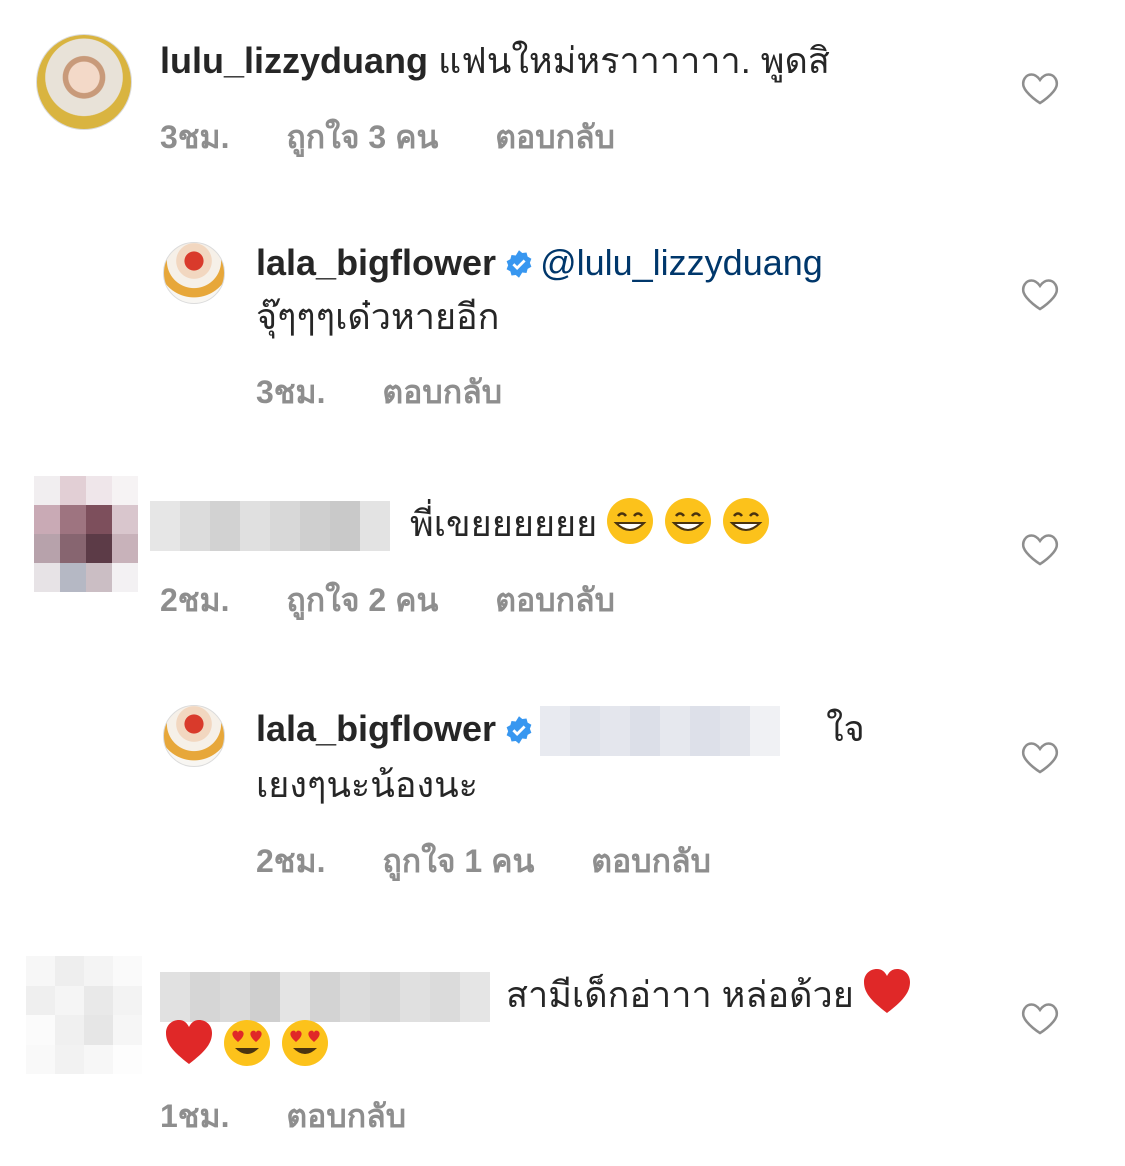 This screenshot has width=1125, height=1166. What do you see at coordinates (504, 523) in the screenshot?
I see `comment-text: พี่เขยยยยยย` at bounding box center [504, 523].